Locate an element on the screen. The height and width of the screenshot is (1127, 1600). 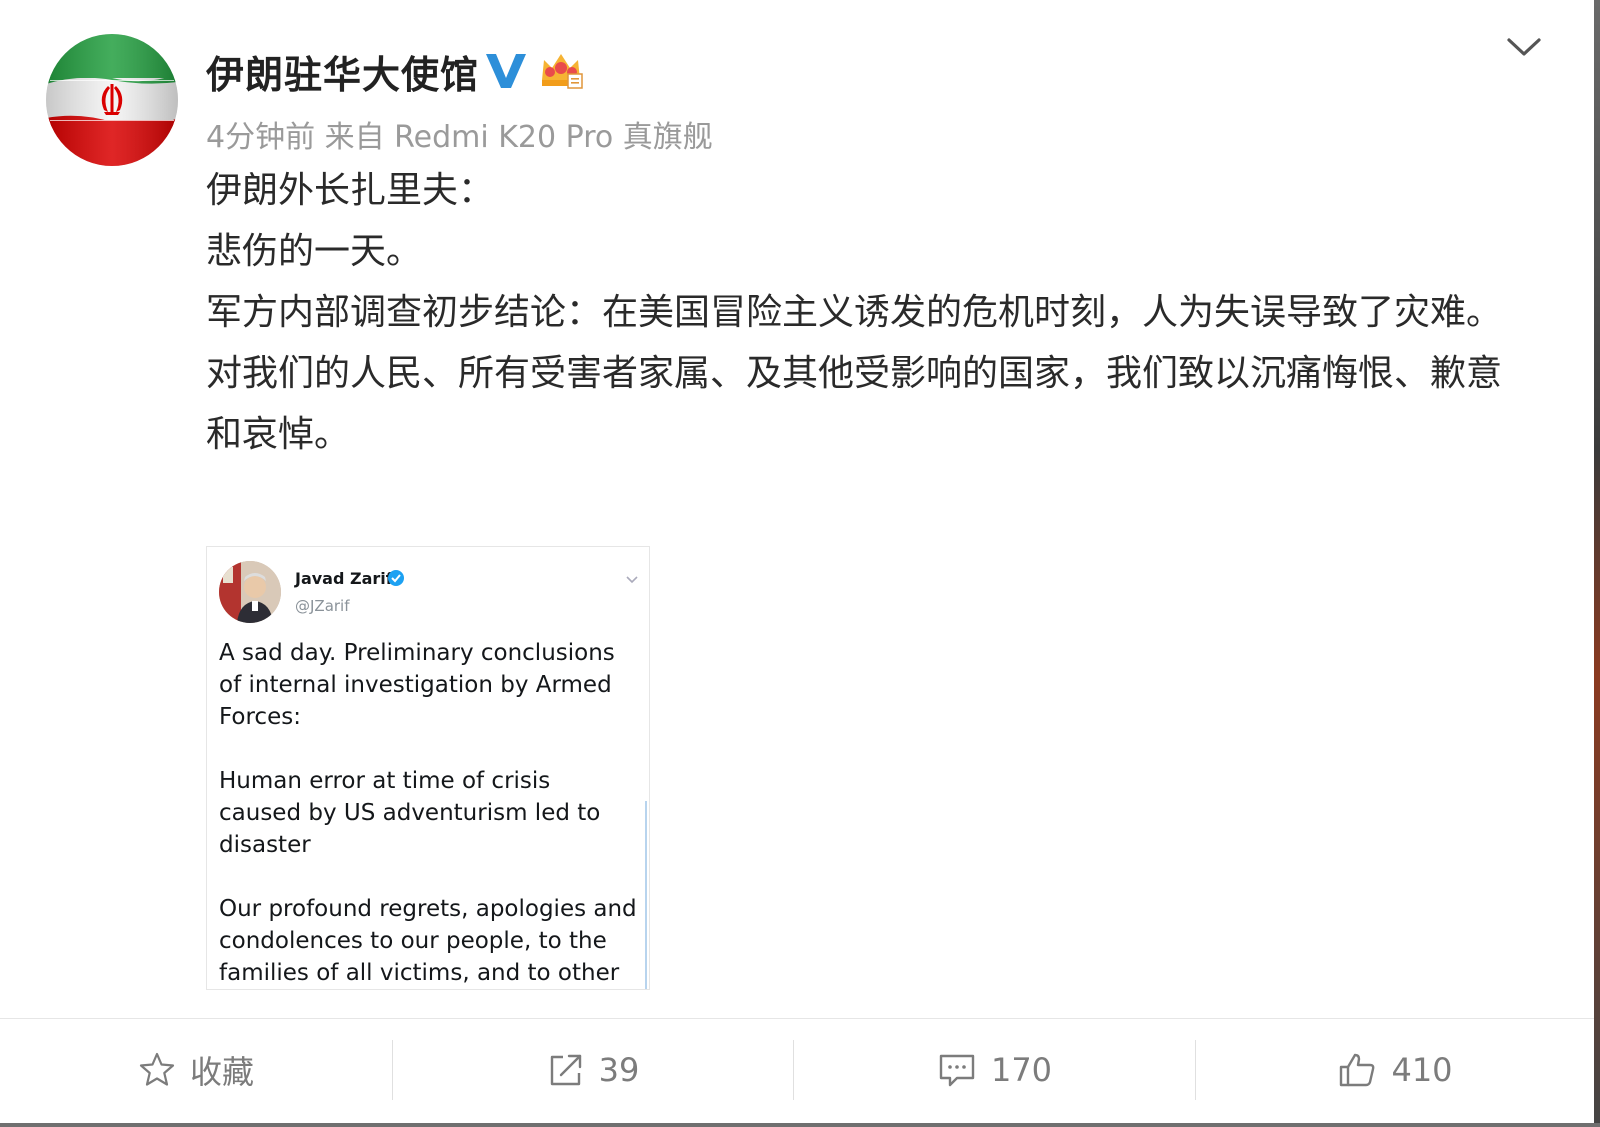
tweet-avatar-photo is located at coordinates (250, 592).